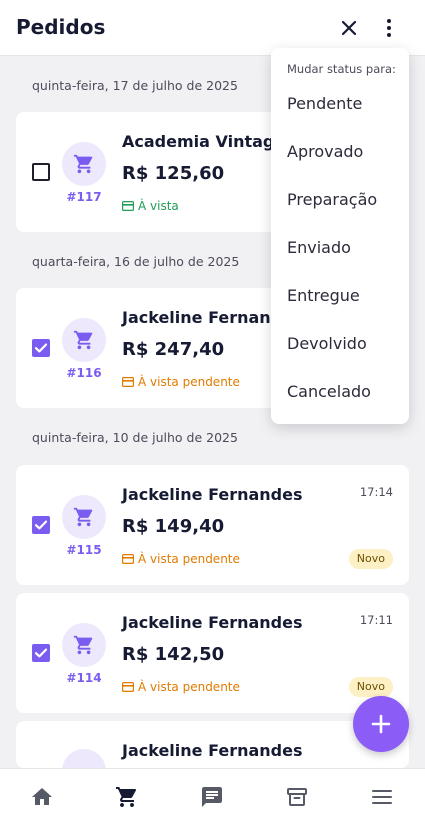 The image size is (425, 824). What do you see at coordinates (324, 103) in the screenshot?
I see `status-option-pendente: Pendente` at bounding box center [324, 103].